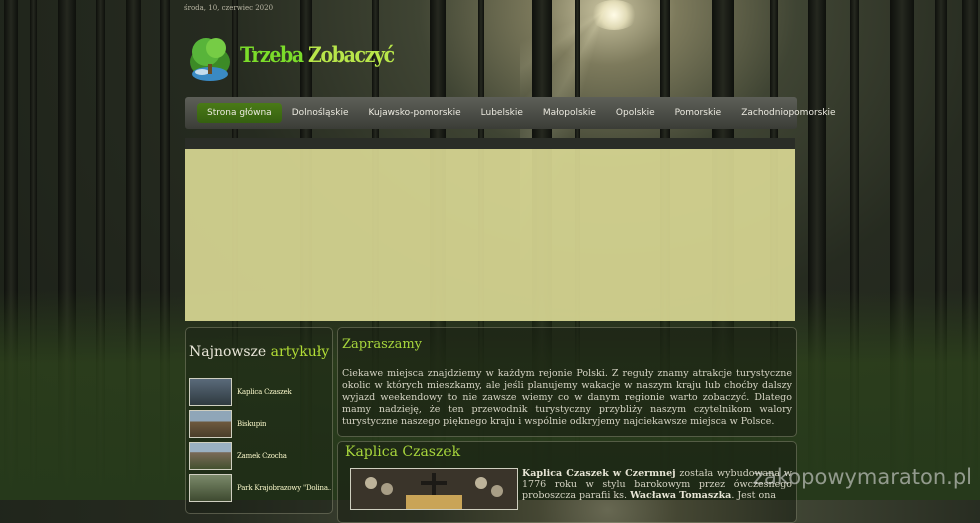  What do you see at coordinates (320, 113) in the screenshot?
I see `nav-item-dolnoslaskie: Dolnośląskie` at bounding box center [320, 113].